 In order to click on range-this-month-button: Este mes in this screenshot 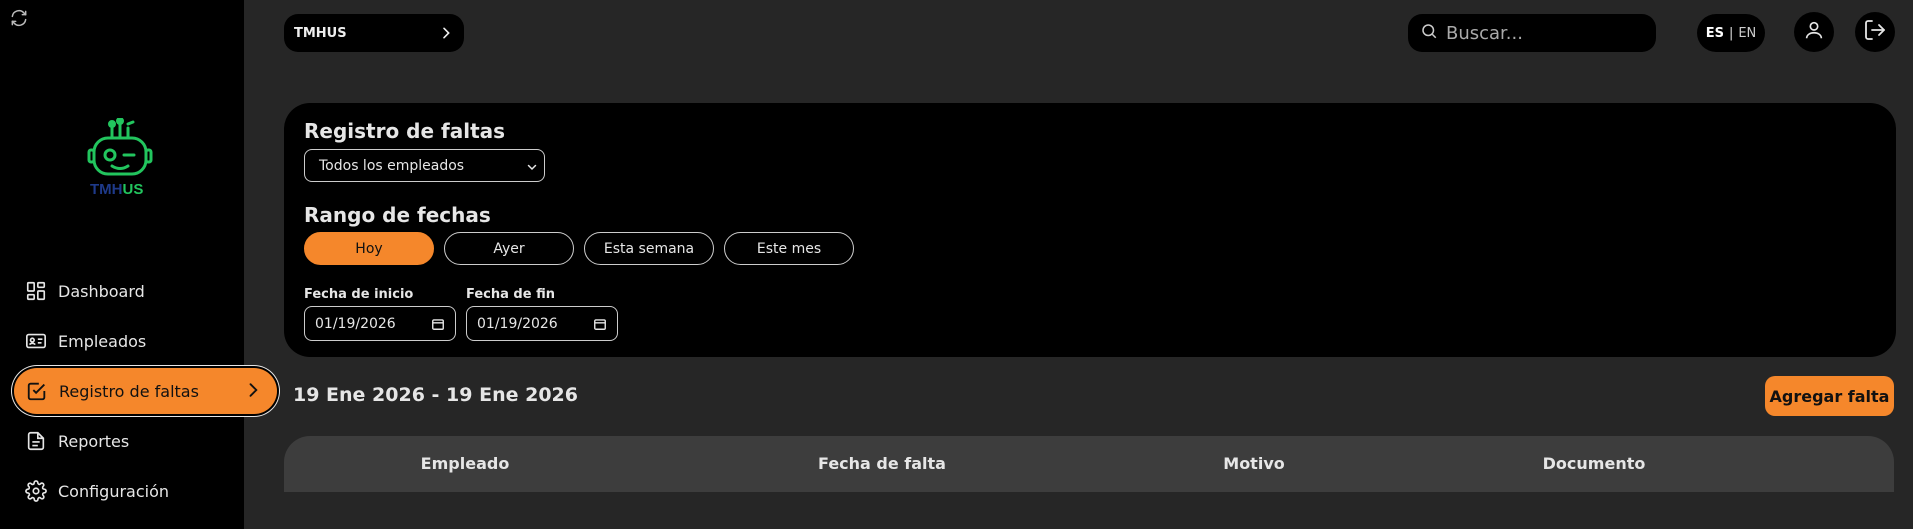, I will do `click(789, 248)`.